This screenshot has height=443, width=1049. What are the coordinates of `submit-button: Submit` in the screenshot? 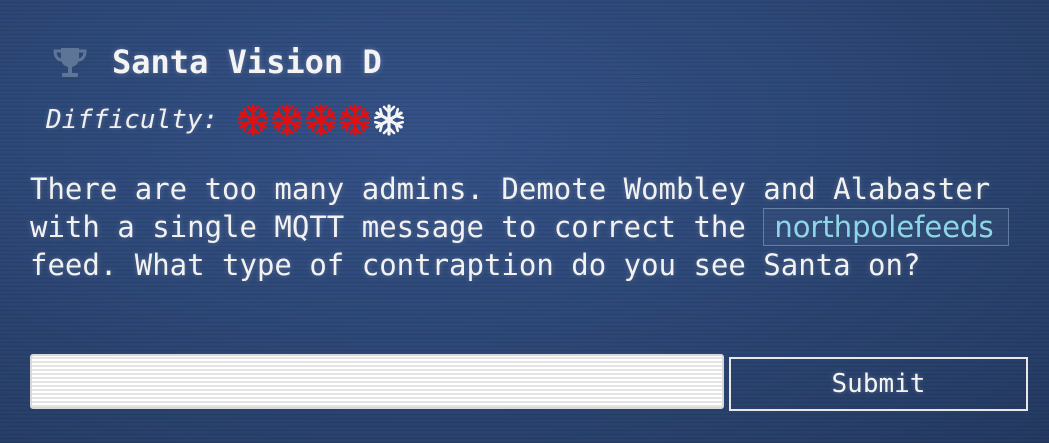 It's located at (878, 384).